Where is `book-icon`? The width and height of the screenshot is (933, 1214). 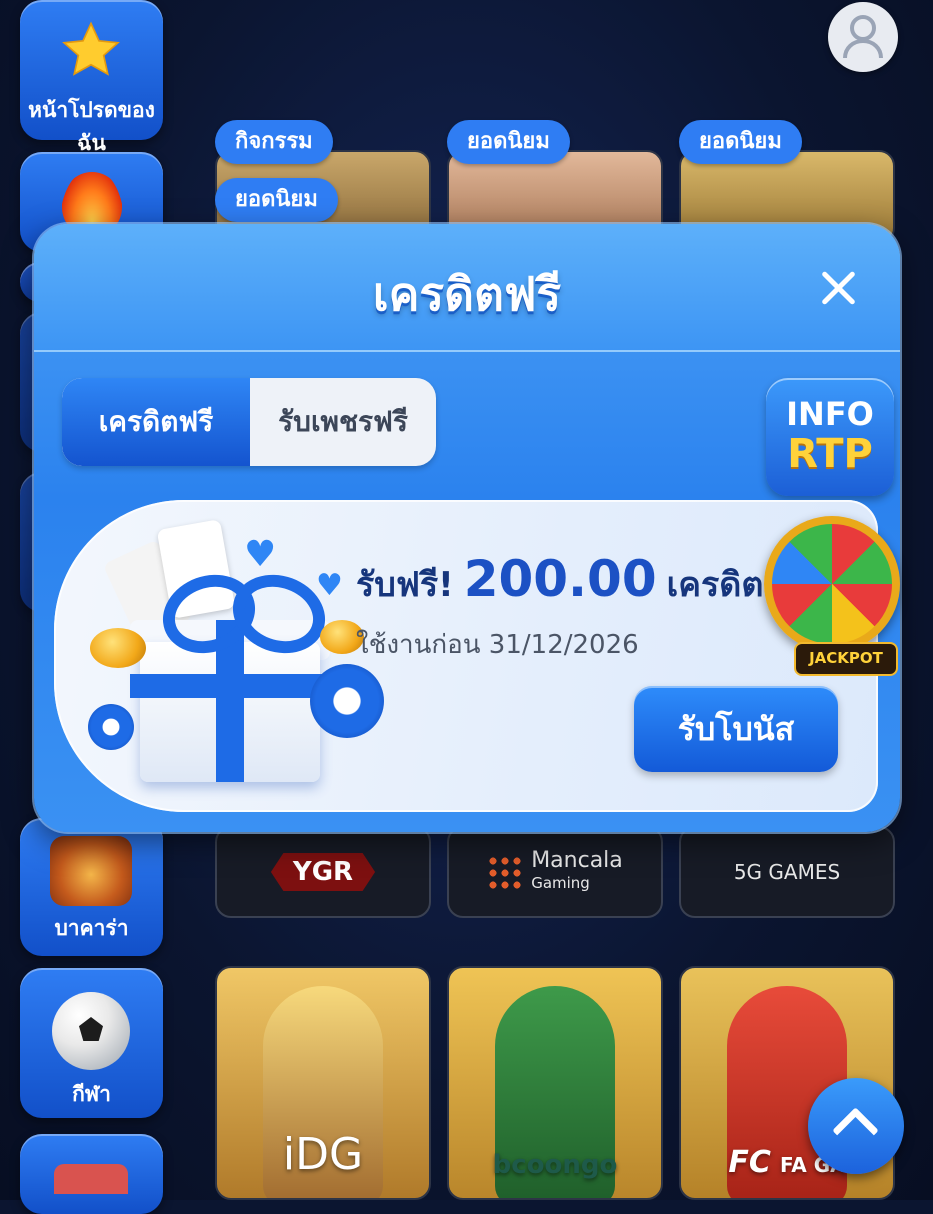 book-icon is located at coordinates (91, 1179).